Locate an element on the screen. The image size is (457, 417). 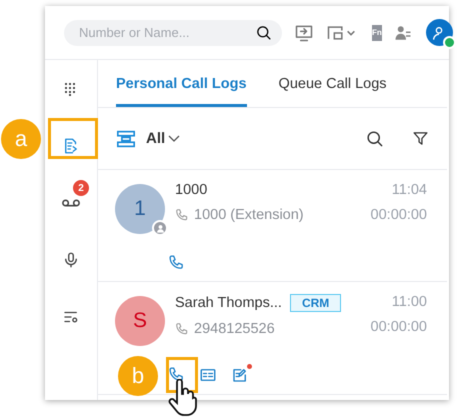
note-button is located at coordinates (240, 375).